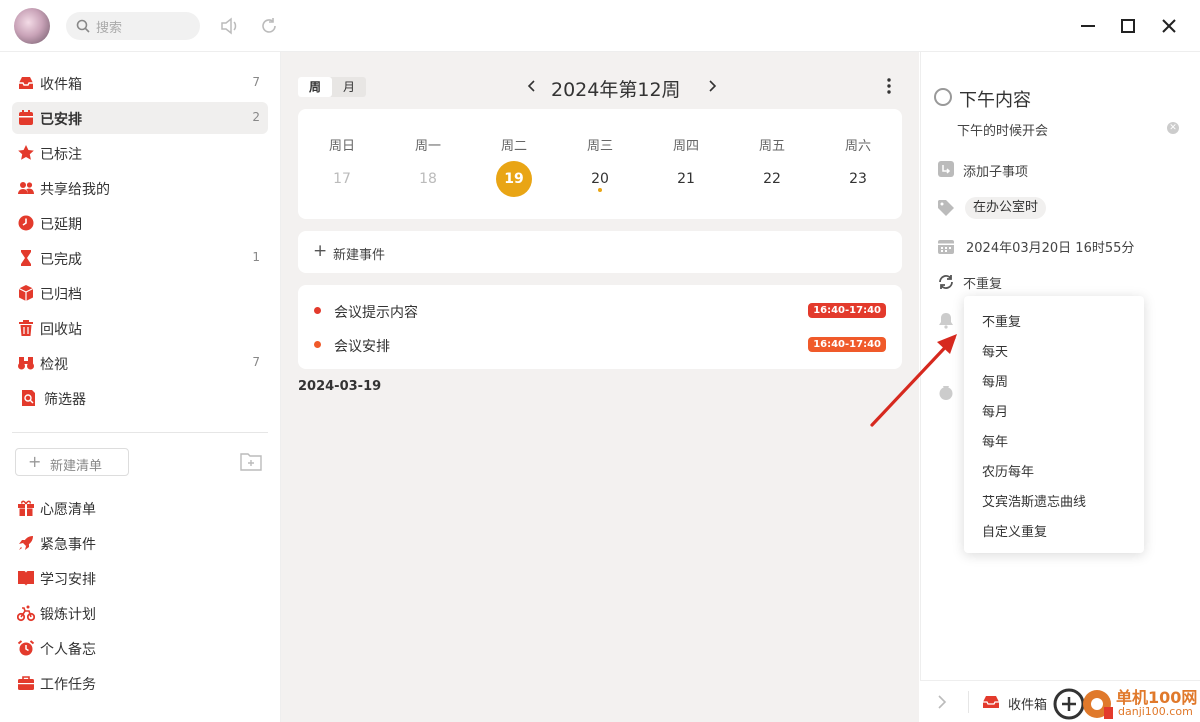  What do you see at coordinates (600, 190) in the screenshot?
I see `event-indicator-dot` at bounding box center [600, 190].